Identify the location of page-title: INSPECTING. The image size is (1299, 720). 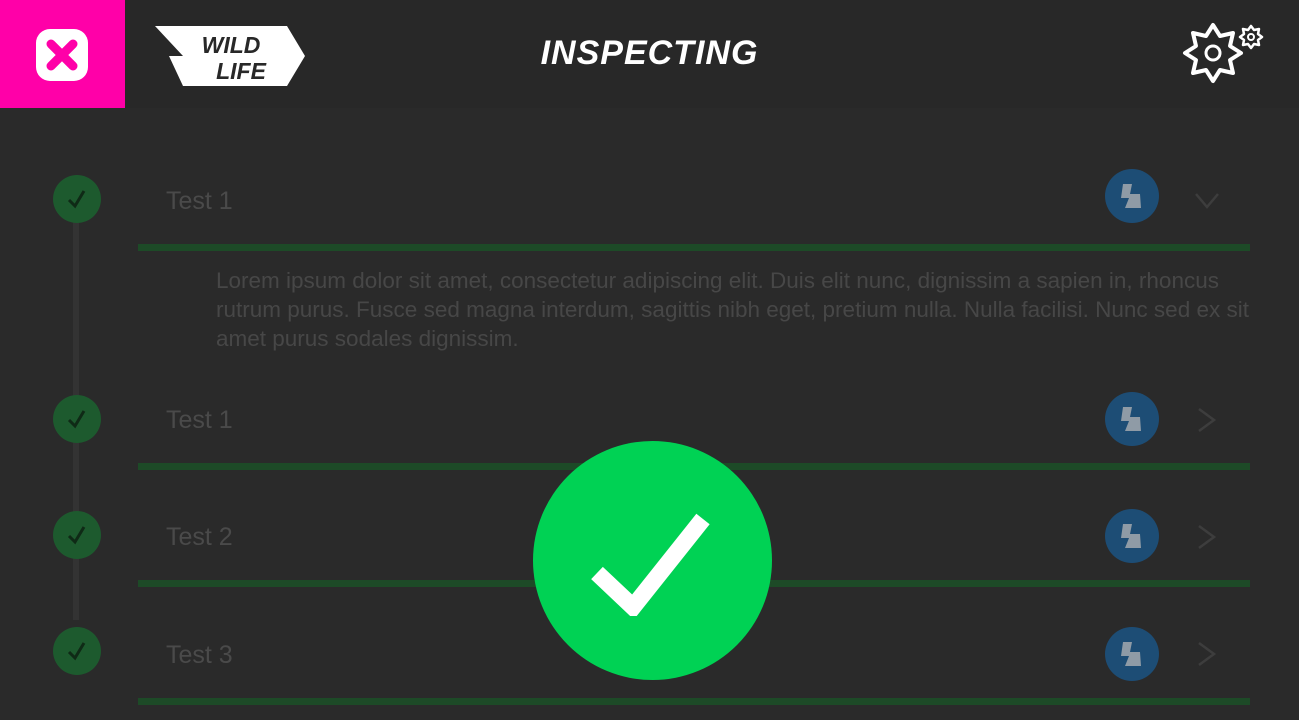
(649, 53).